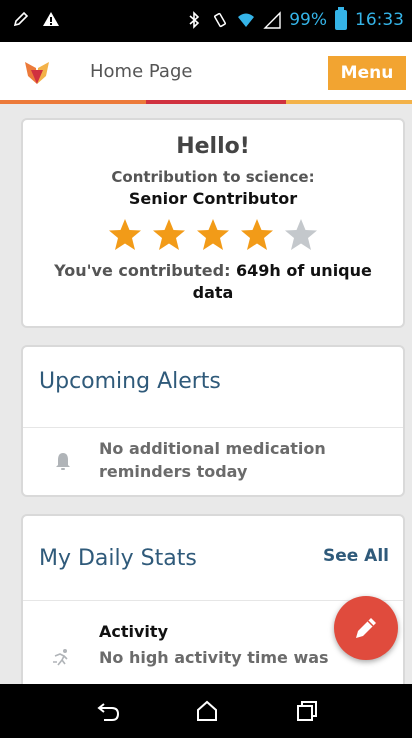  I want to click on signal-icon, so click(272, 20).